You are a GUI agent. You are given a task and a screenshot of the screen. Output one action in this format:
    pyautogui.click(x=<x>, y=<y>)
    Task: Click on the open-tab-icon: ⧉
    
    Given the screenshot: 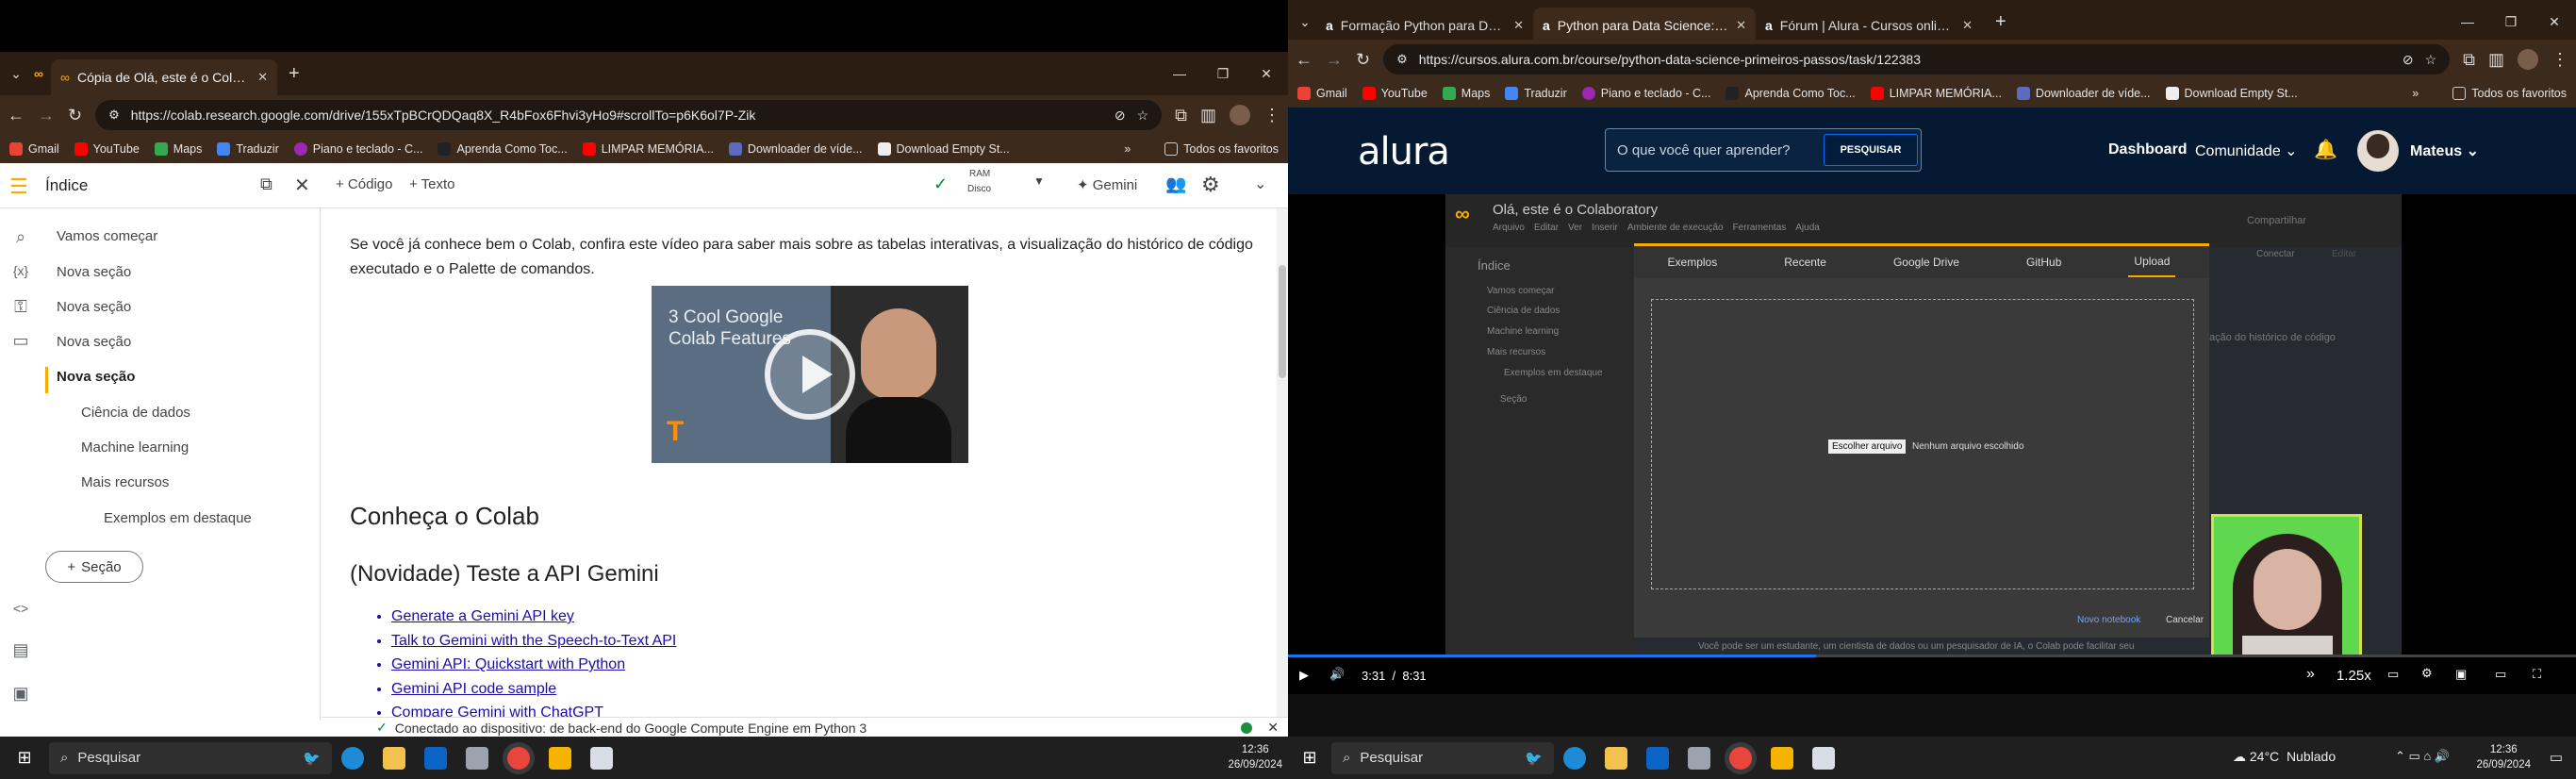 What is the action you would take?
    pyautogui.click(x=266, y=184)
    